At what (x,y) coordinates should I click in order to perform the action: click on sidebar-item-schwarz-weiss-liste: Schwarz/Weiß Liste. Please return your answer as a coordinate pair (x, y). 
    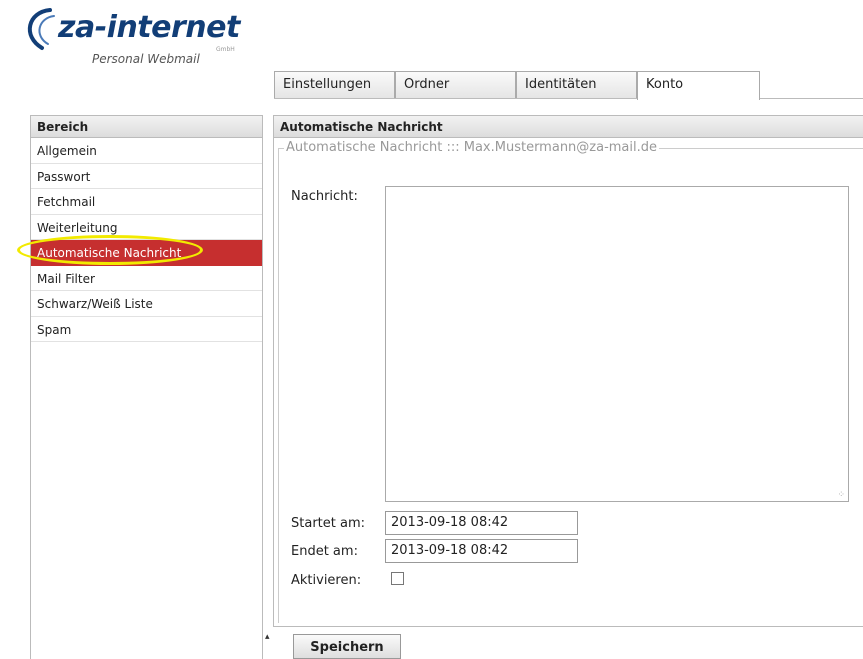
    Looking at the image, I should click on (146, 304).